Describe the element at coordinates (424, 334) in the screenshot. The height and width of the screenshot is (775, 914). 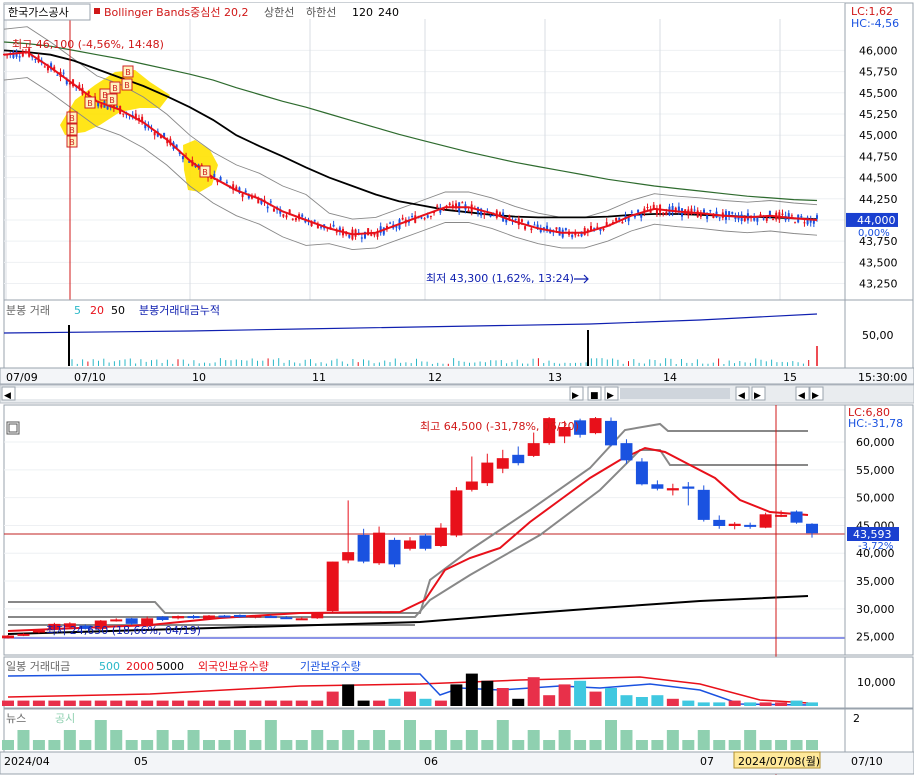
I see `top-volume-panel` at that location.